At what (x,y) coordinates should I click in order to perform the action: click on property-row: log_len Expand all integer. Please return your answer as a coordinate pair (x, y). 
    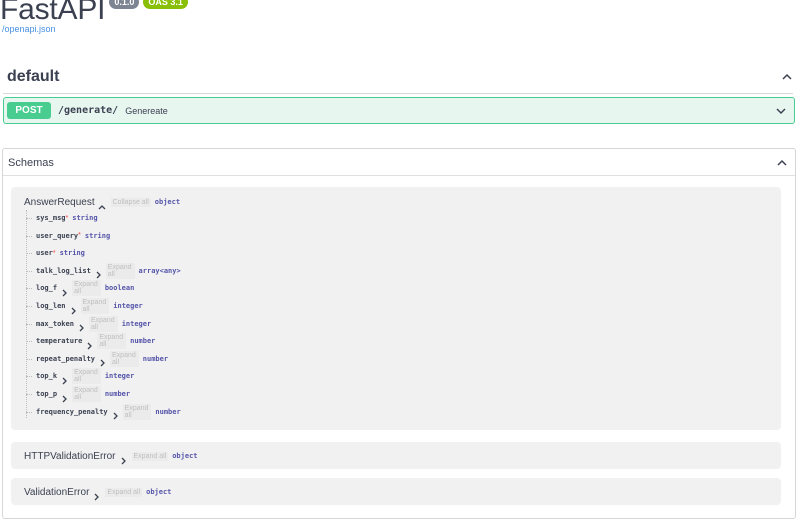
    Looking at the image, I should click on (84, 306).